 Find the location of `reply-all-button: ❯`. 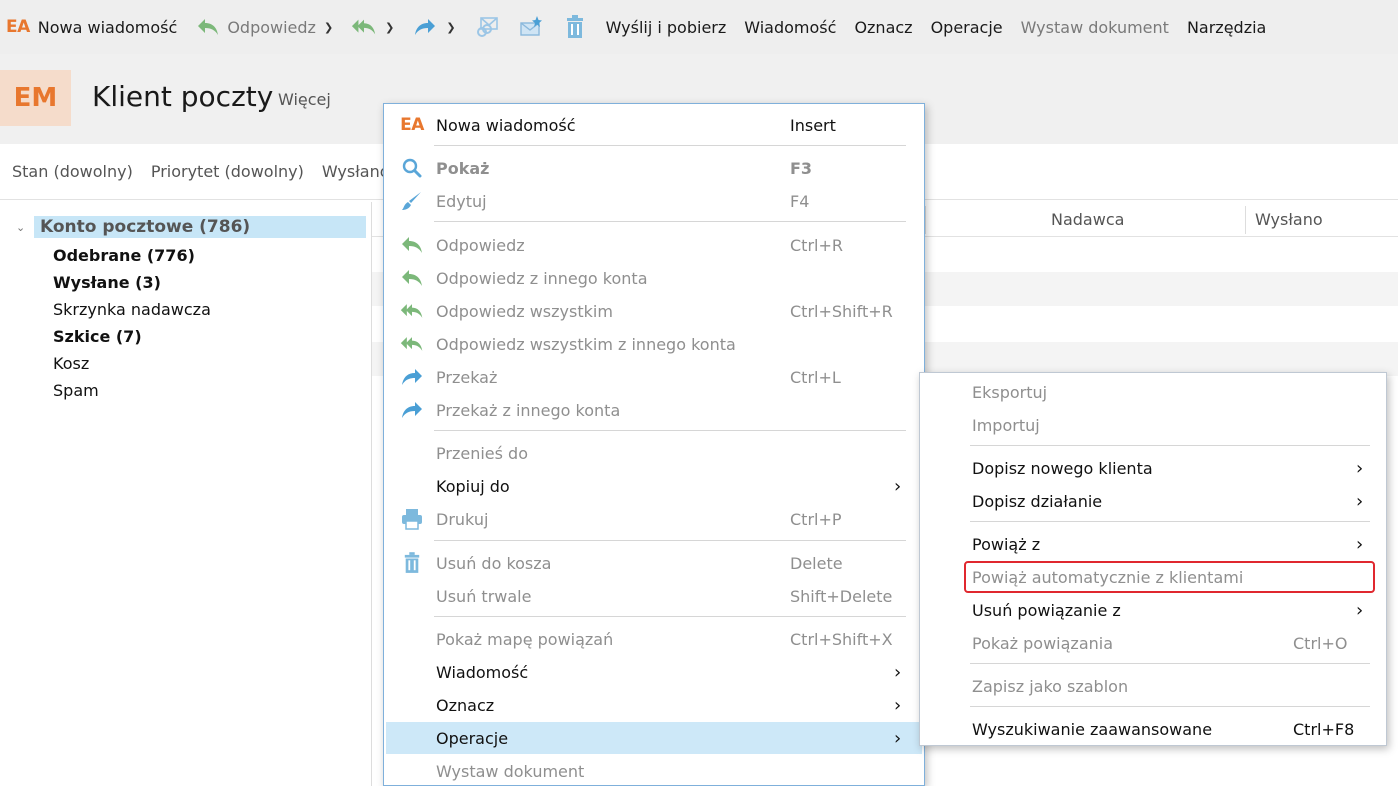

reply-all-button: ❯ is located at coordinates (372, 27).